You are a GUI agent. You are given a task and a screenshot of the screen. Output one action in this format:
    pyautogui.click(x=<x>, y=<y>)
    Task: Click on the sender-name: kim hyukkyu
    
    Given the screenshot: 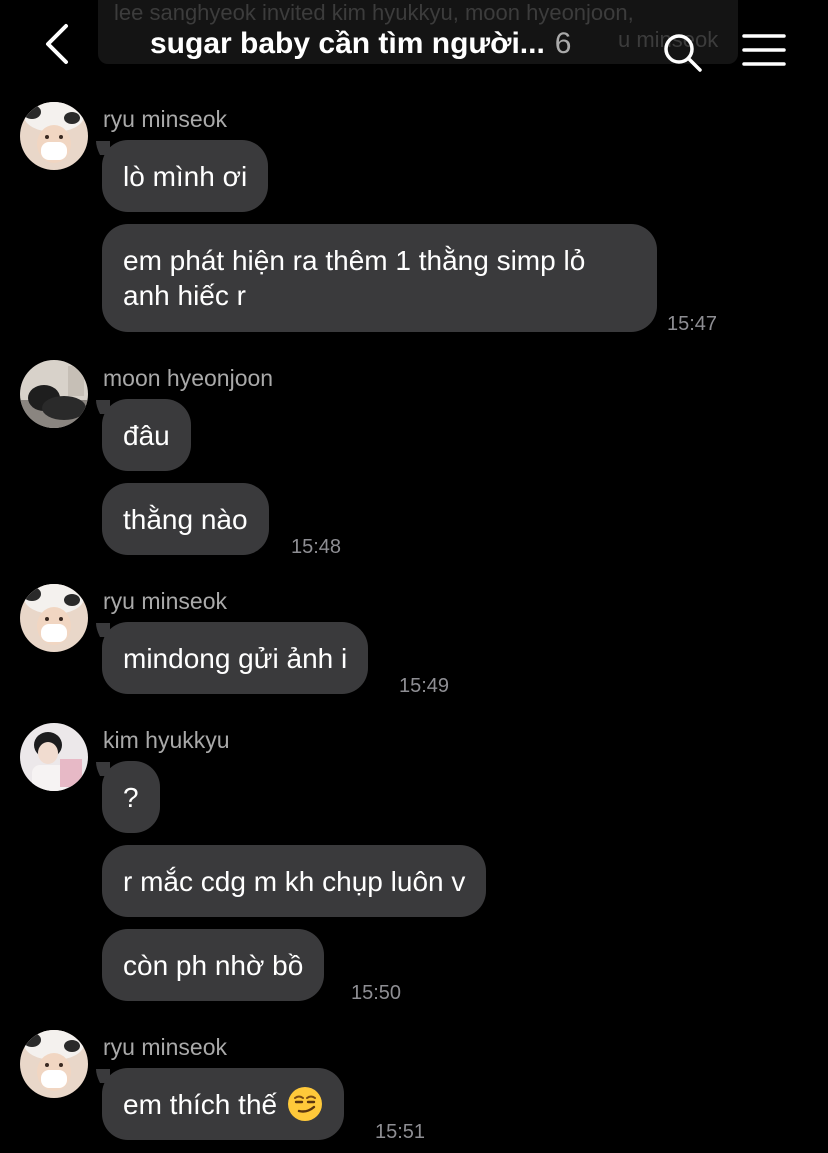 What is the action you would take?
    pyautogui.click(x=166, y=740)
    